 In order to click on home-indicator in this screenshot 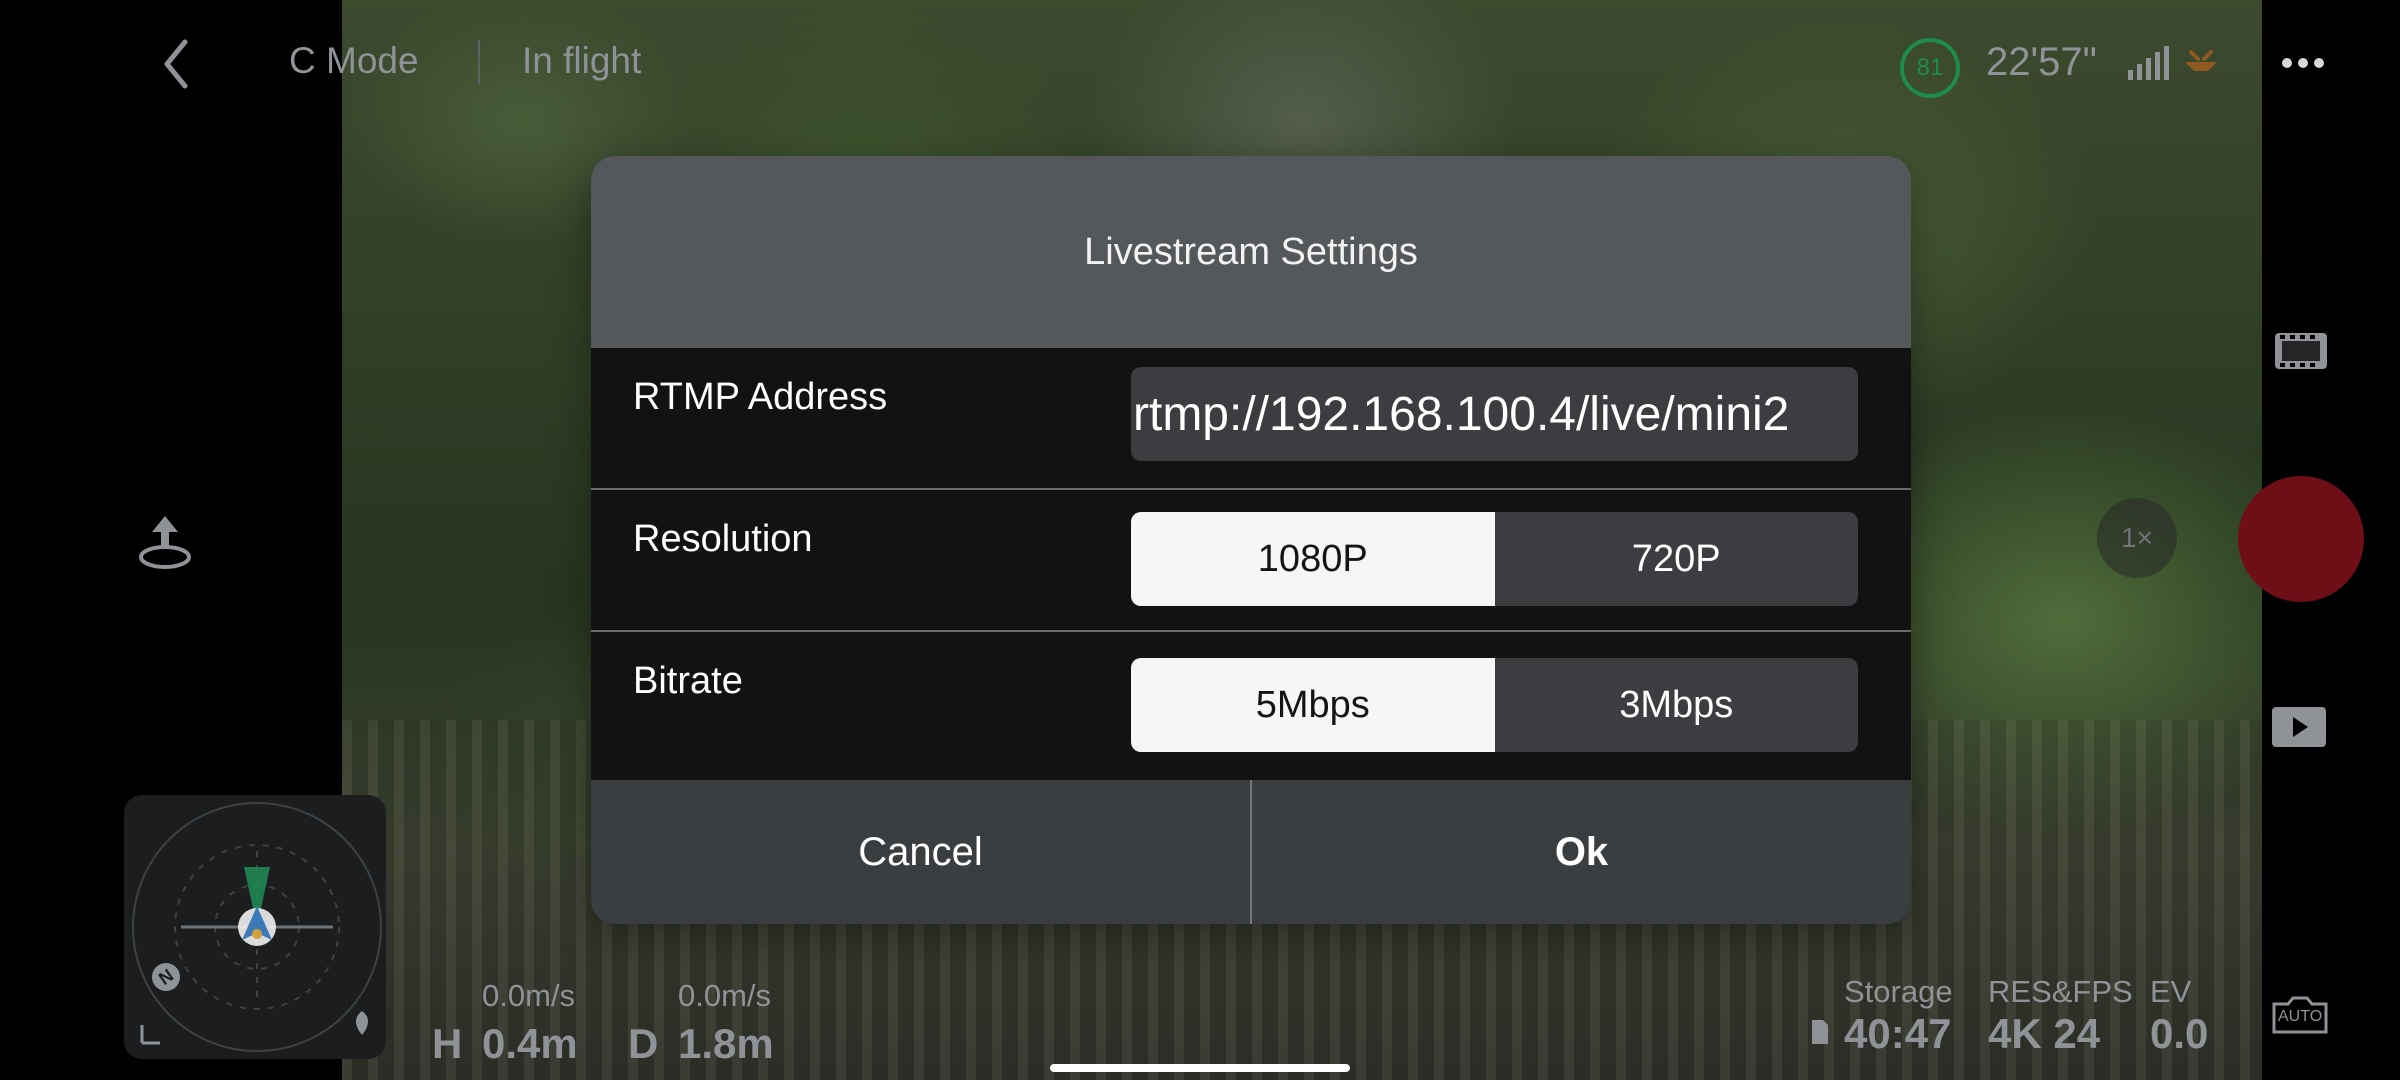, I will do `click(1200, 1068)`.